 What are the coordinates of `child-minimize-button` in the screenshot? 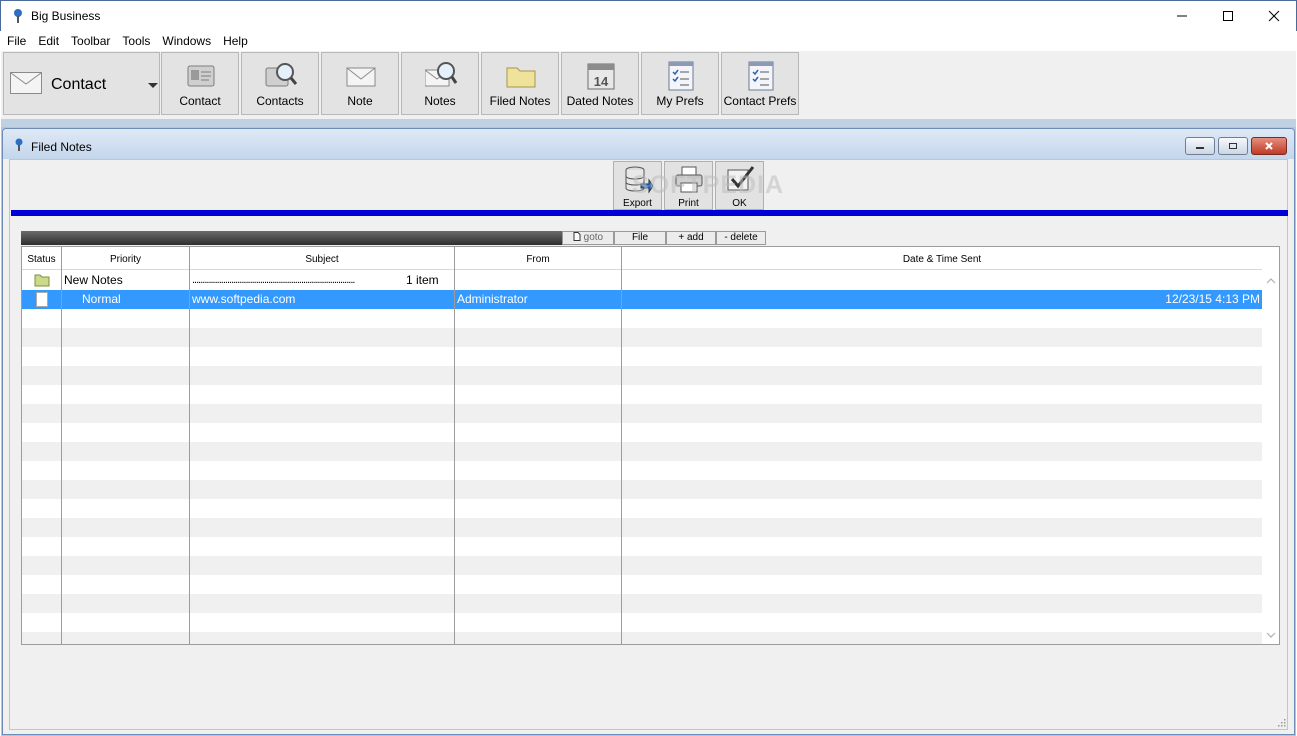 It's located at (1200, 146).